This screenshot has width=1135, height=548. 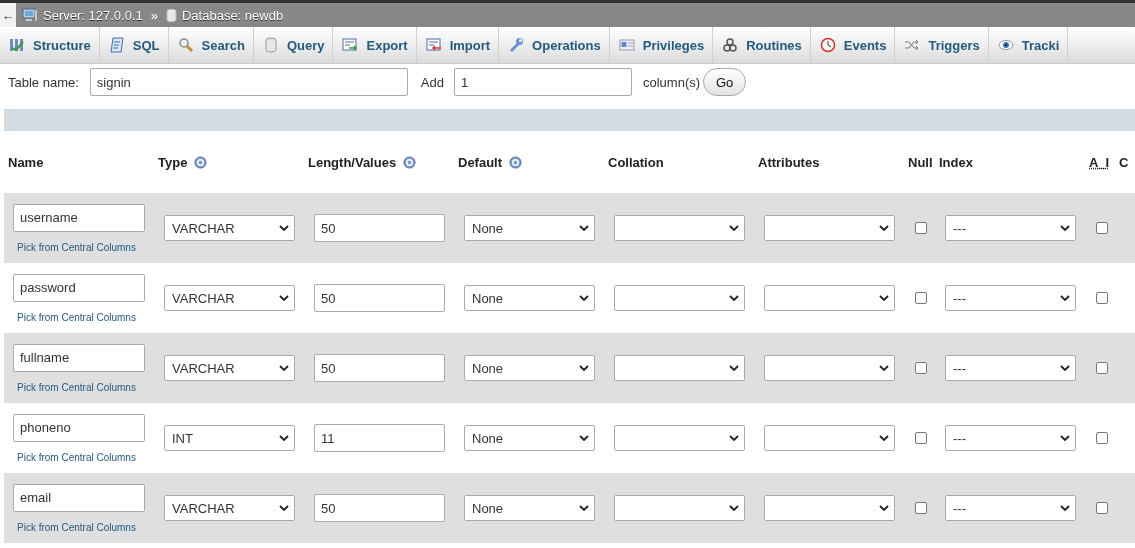 I want to click on column-header: Type, so click(x=173, y=162).